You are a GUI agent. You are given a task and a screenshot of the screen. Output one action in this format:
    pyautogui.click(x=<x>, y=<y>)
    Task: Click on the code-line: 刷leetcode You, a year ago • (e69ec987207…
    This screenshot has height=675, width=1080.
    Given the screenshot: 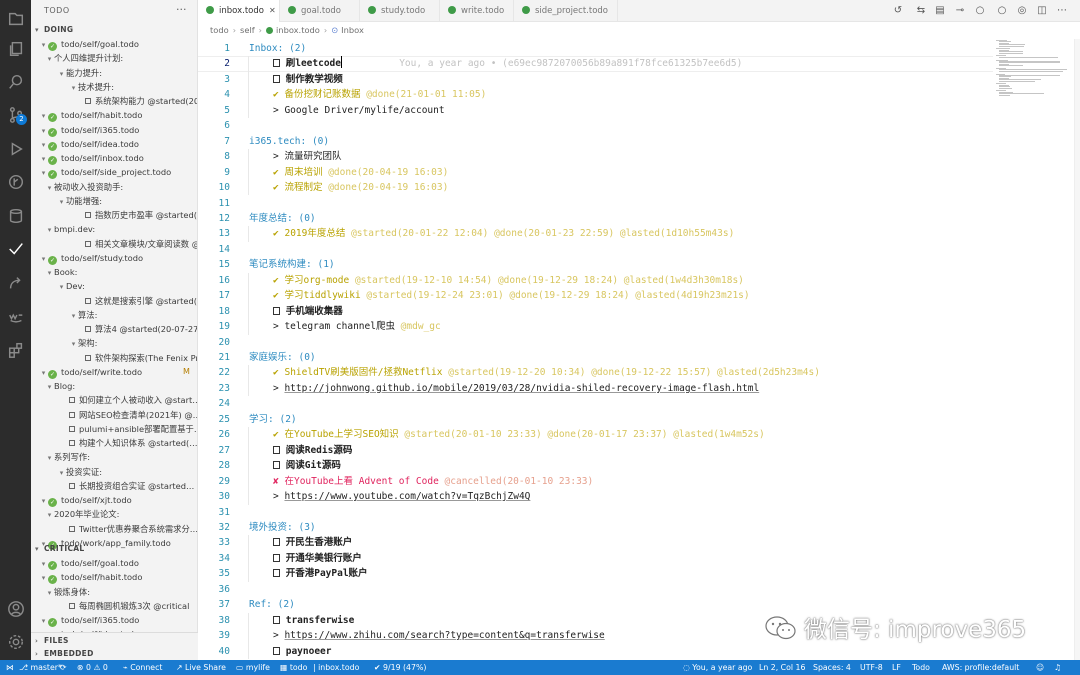 What is the action you would take?
    pyautogui.click(x=507, y=63)
    